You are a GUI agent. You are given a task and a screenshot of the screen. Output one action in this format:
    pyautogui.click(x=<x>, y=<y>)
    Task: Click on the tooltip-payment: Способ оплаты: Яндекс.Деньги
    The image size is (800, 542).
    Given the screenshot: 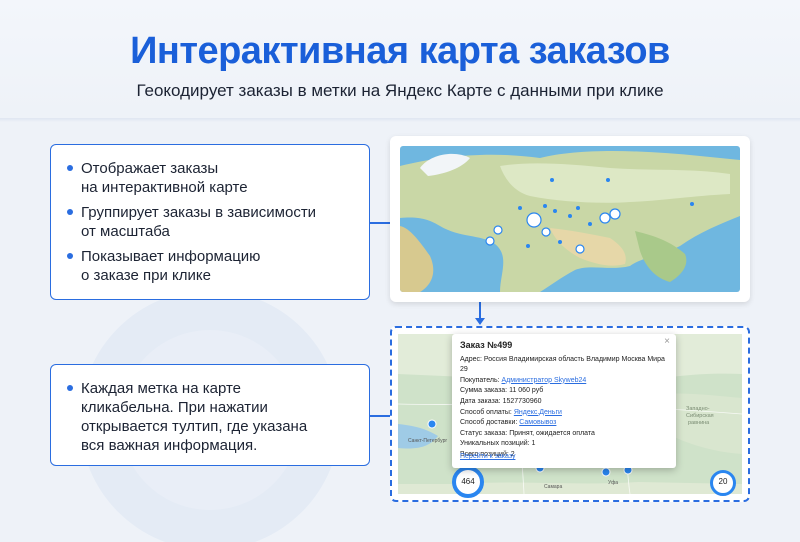 What is the action you would take?
    pyautogui.click(x=564, y=413)
    